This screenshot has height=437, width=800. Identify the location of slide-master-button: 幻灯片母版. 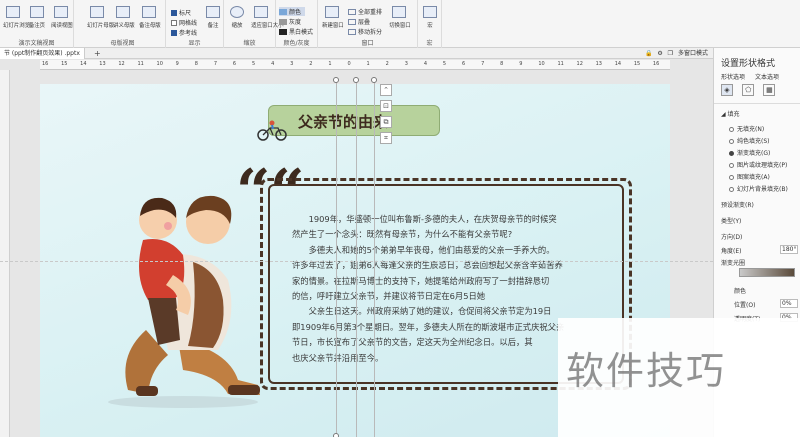
(100, 17).